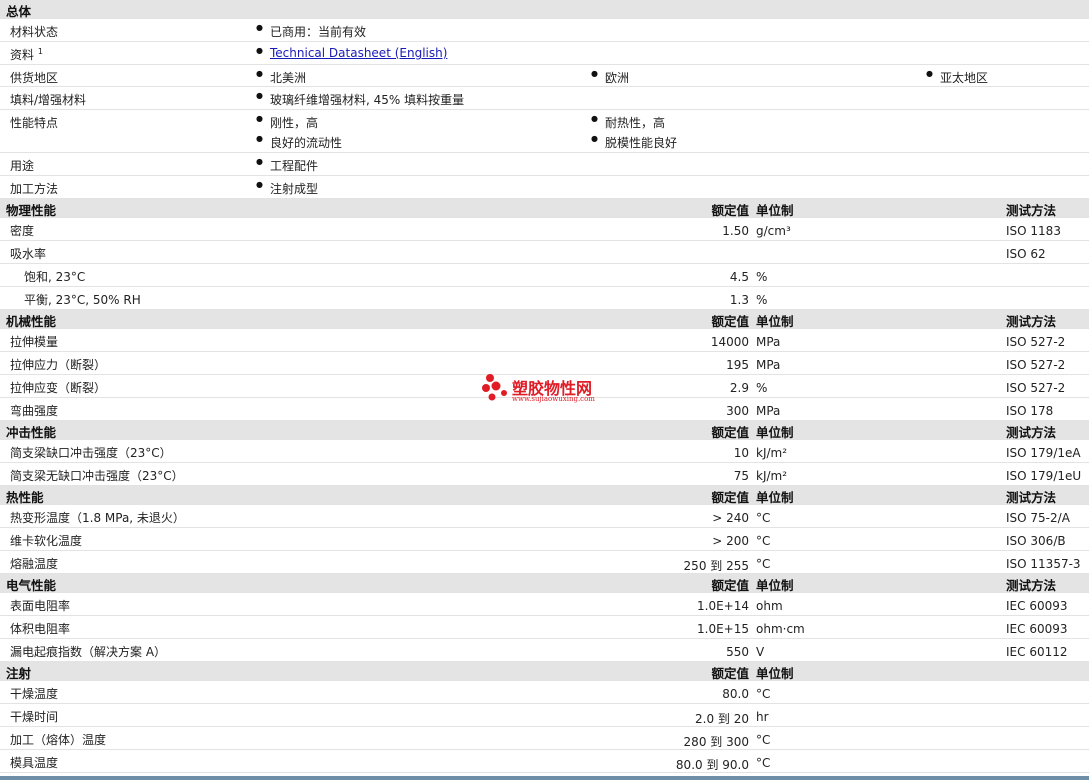  What do you see at coordinates (1037, 652) in the screenshot?
I see `property-method: IEC 60112` at bounding box center [1037, 652].